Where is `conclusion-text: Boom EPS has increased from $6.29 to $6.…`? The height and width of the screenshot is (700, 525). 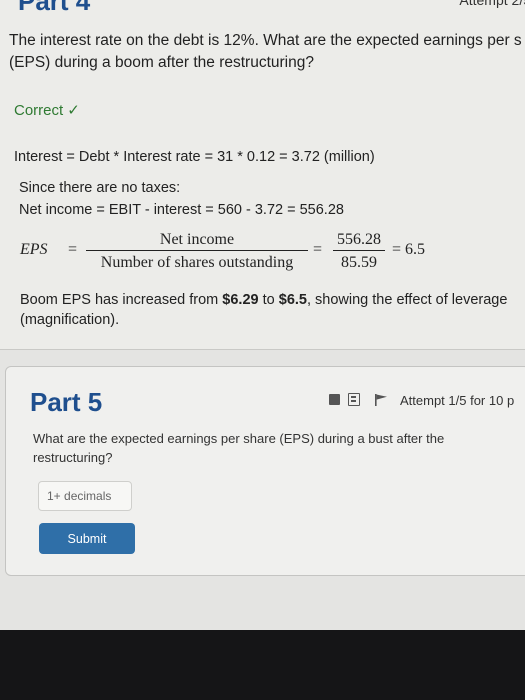
conclusion-text: Boom EPS has increased from $6.29 to $6.… is located at coordinates (270, 310).